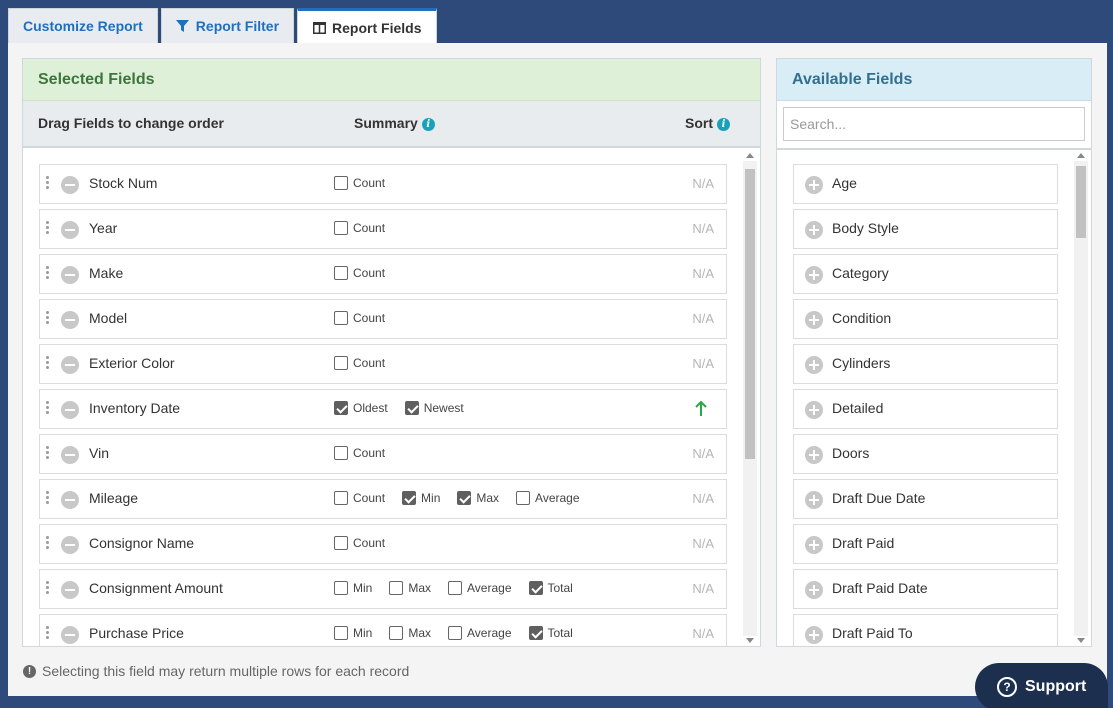 This screenshot has width=1113, height=708. I want to click on selected-field-row: Exterior Color Count N/A, so click(383, 364).